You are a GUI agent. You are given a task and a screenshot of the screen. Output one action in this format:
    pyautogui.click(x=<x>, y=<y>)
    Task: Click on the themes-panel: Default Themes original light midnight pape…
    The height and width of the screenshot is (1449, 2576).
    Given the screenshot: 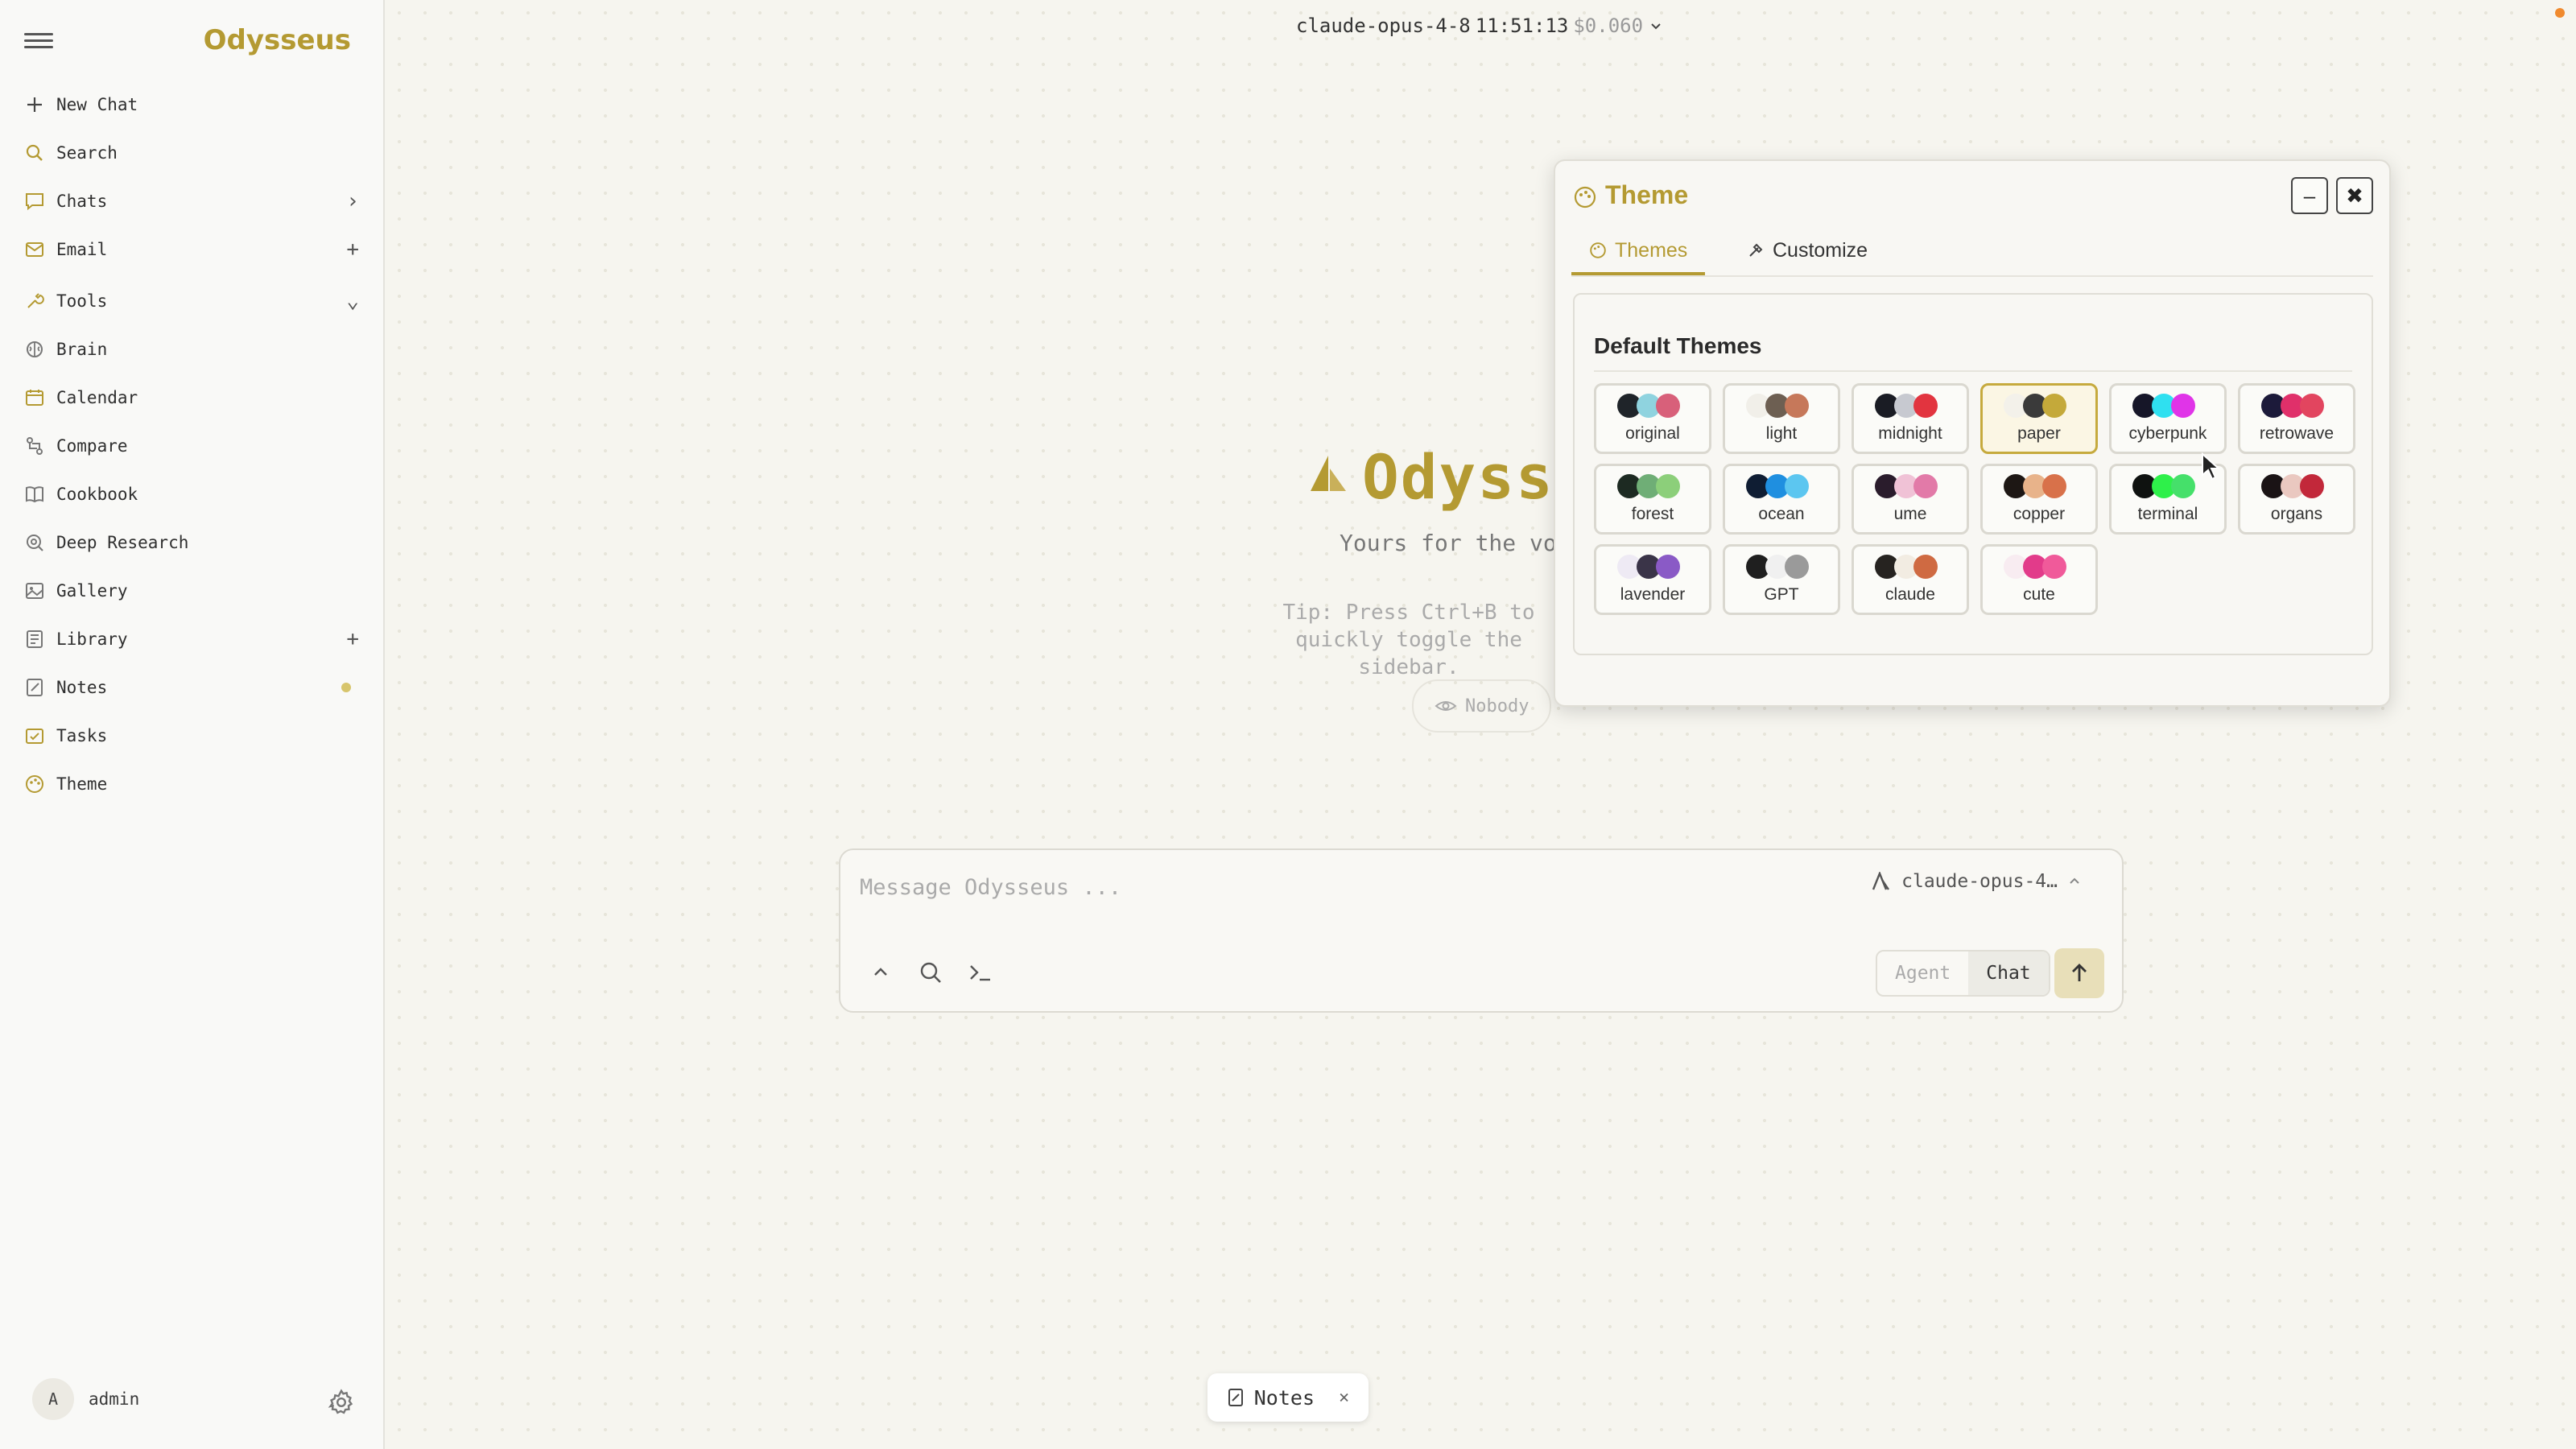 What is the action you would take?
    pyautogui.click(x=1973, y=474)
    